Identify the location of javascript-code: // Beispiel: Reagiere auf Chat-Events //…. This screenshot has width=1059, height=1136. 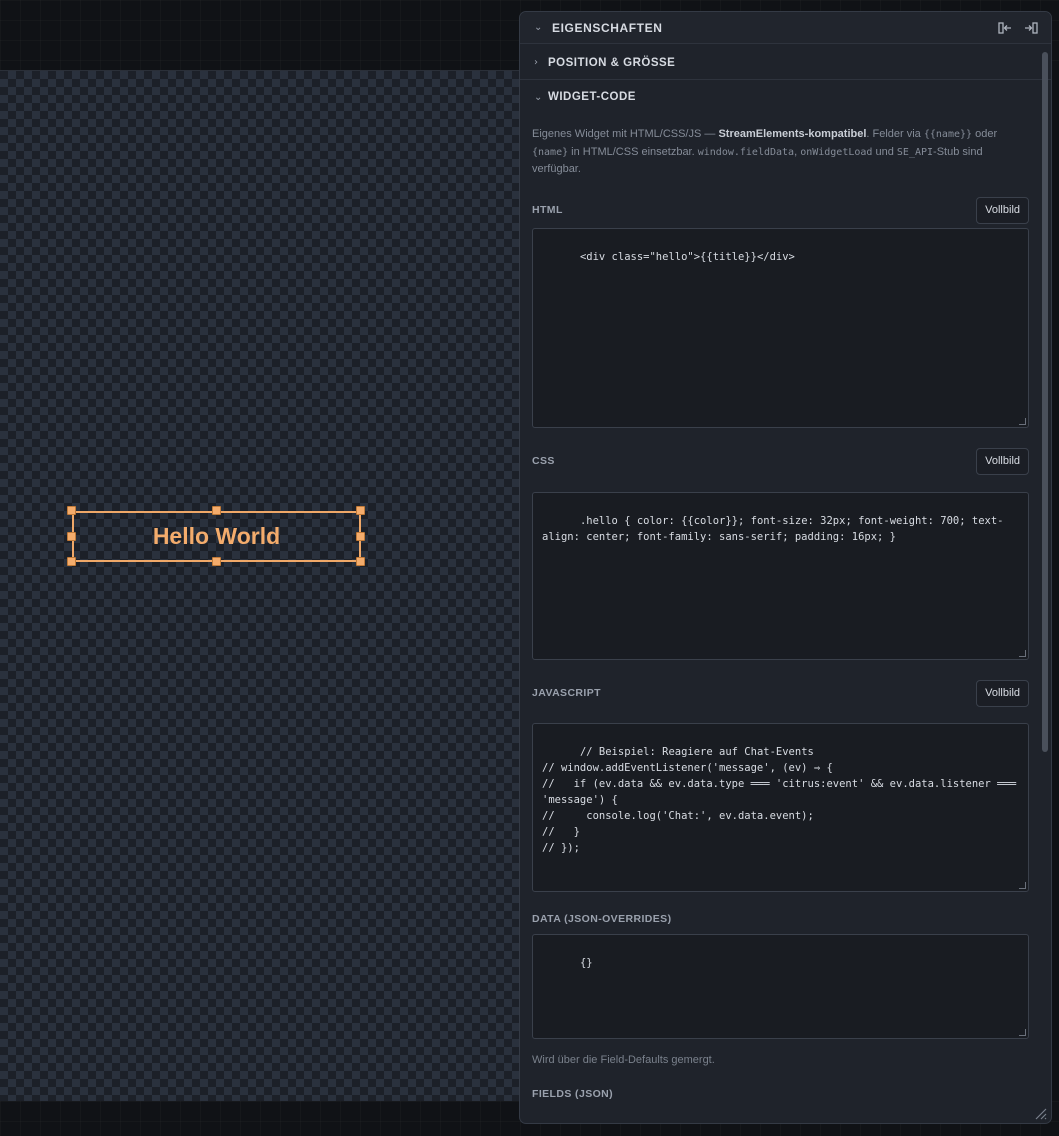
(779, 799).